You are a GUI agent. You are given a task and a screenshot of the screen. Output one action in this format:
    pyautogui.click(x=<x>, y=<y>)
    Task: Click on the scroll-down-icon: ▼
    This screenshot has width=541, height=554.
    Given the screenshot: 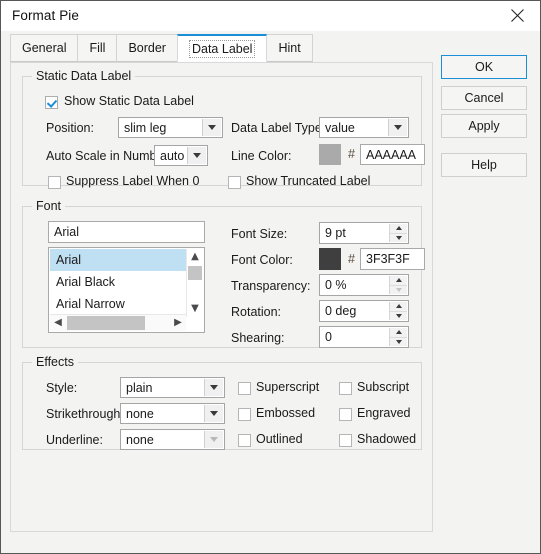 What is the action you would take?
    pyautogui.click(x=195, y=309)
    